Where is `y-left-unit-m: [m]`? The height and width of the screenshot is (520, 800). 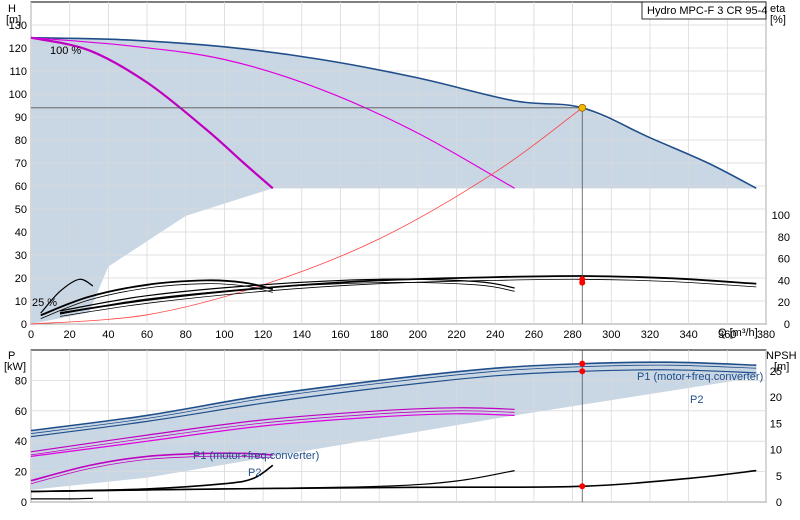
y-left-unit-m: [m] is located at coordinates (13, 20).